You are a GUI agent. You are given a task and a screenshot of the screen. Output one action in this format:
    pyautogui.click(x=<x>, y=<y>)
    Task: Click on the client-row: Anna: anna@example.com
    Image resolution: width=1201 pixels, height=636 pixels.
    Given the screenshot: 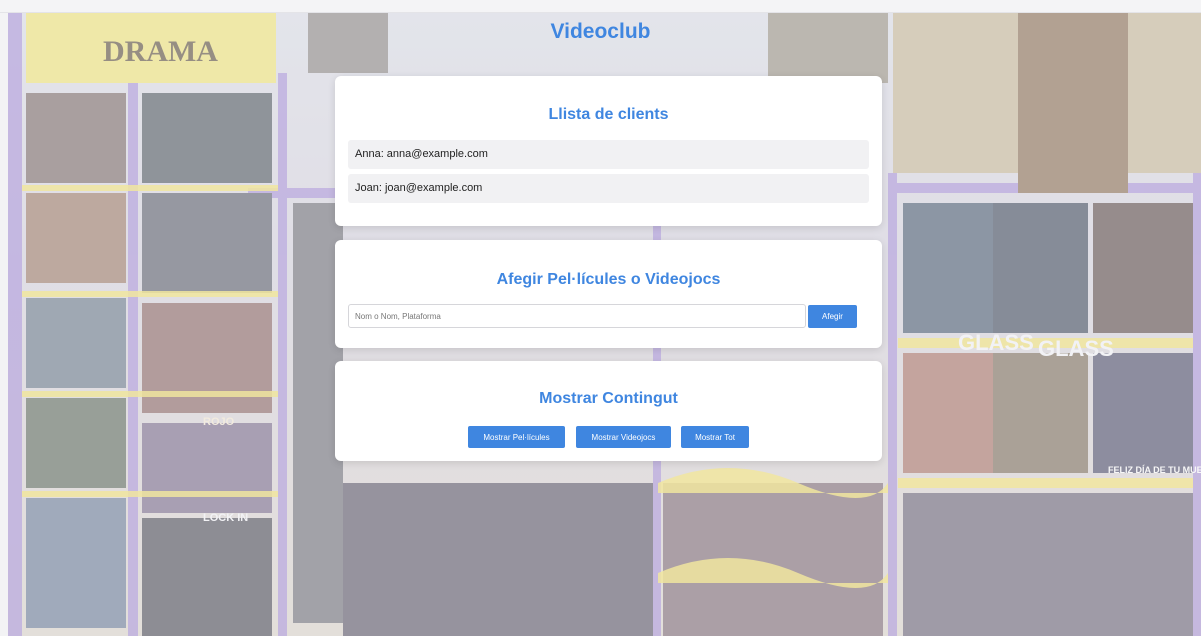 What is the action you would take?
    pyautogui.click(x=608, y=154)
    